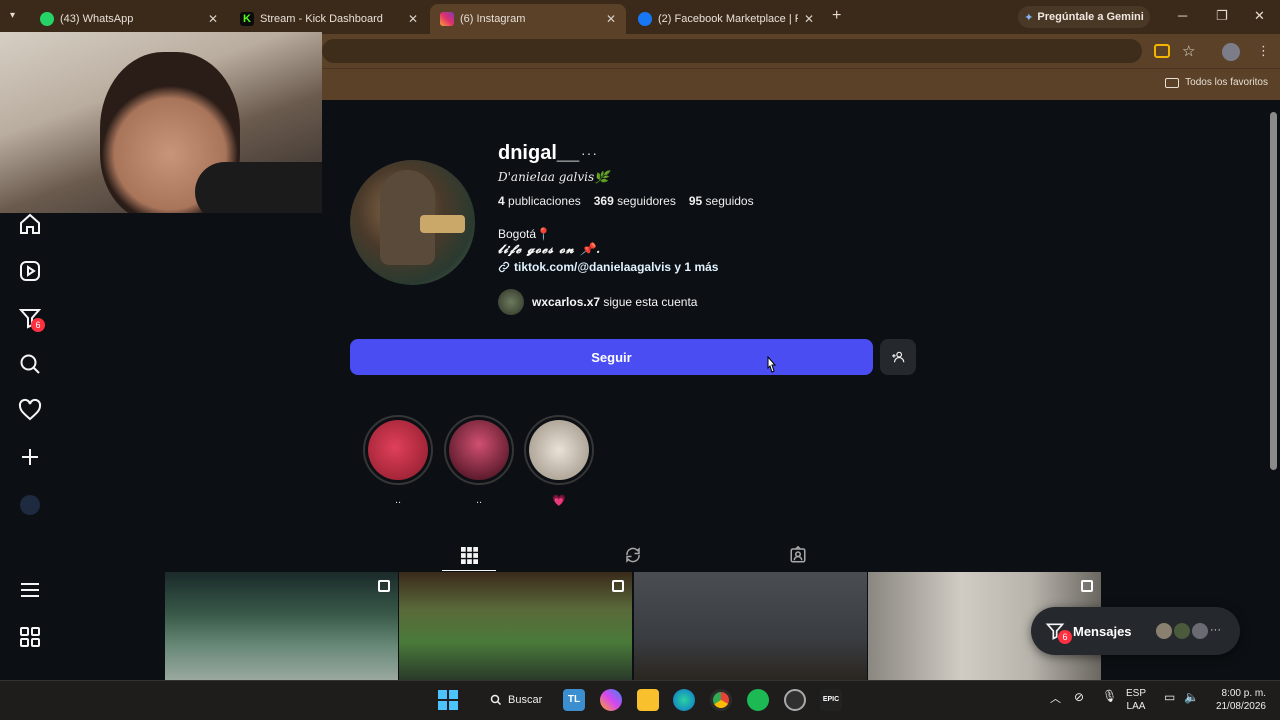  Describe the element at coordinates (771, 364) in the screenshot. I see `mouse-cursor` at that location.